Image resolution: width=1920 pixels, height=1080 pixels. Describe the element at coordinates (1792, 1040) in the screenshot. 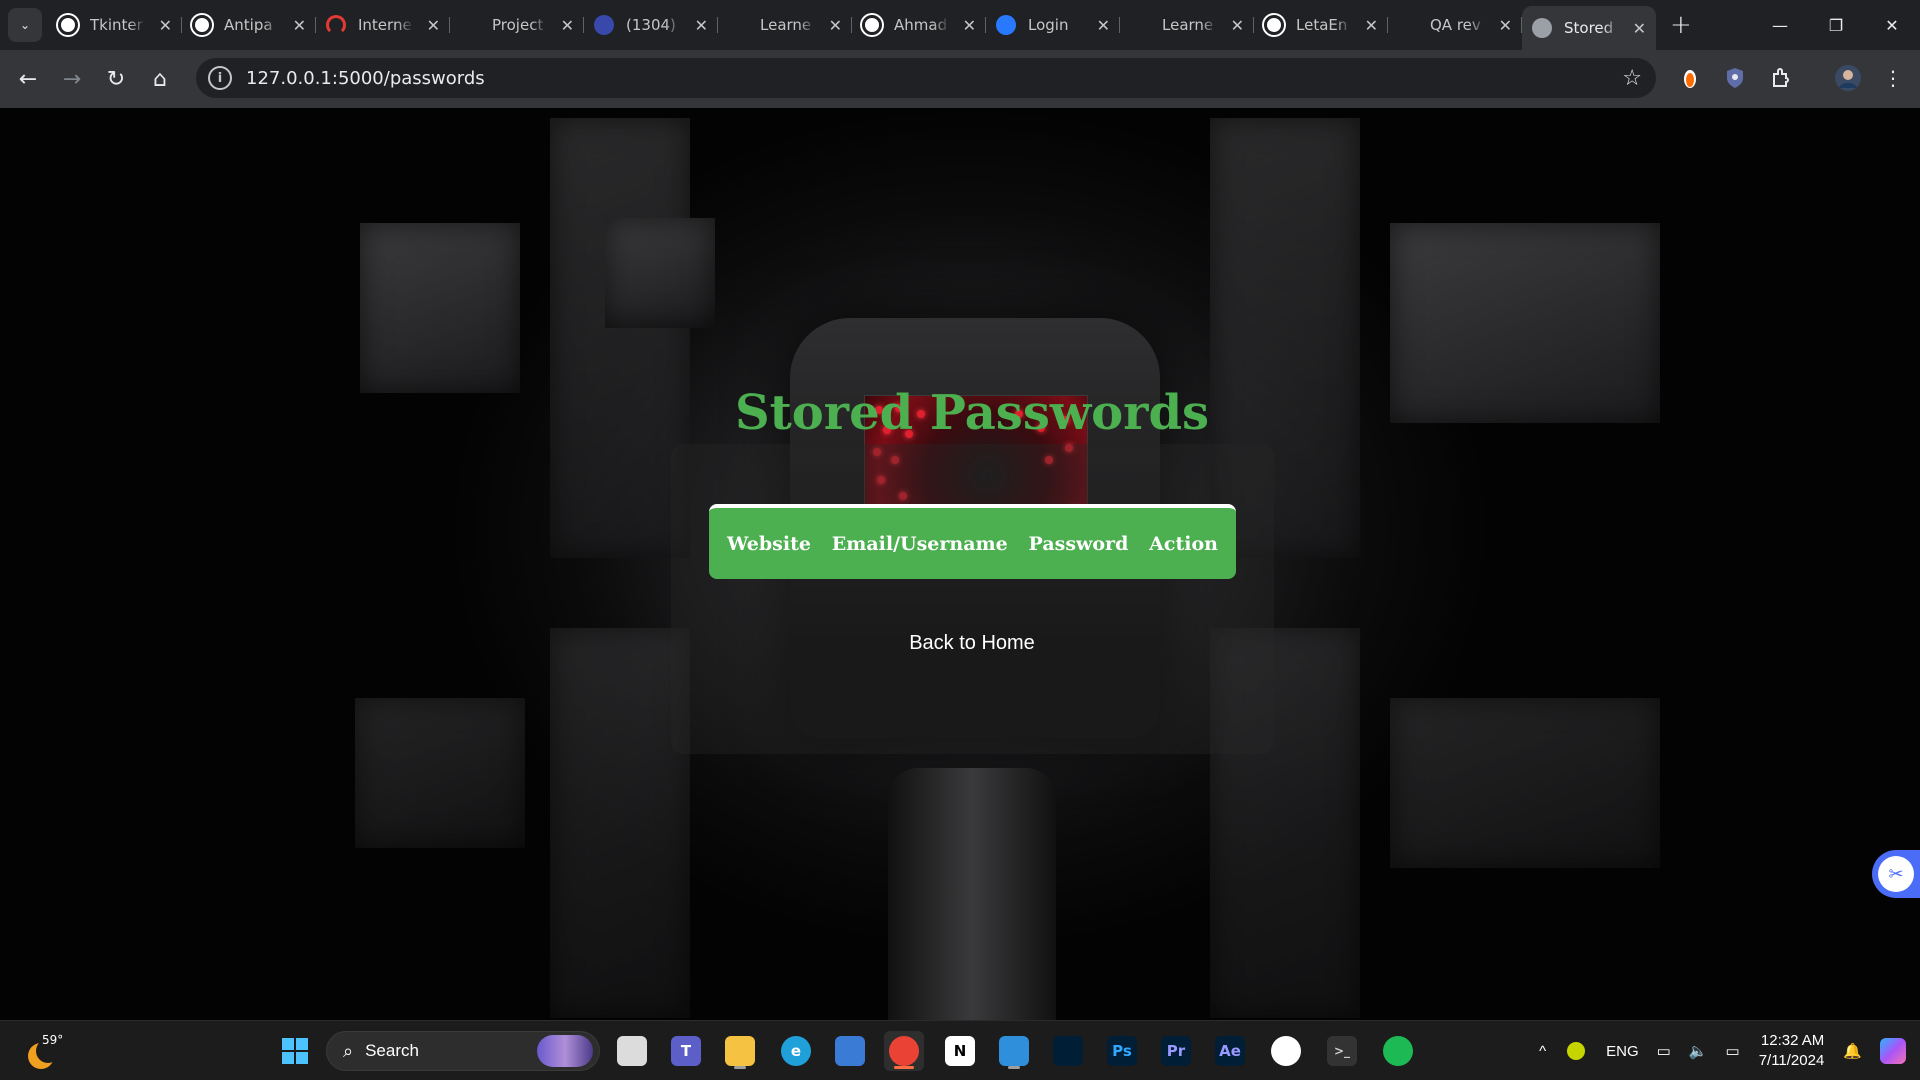

I see `clock-time: 12:32 AM` at that location.